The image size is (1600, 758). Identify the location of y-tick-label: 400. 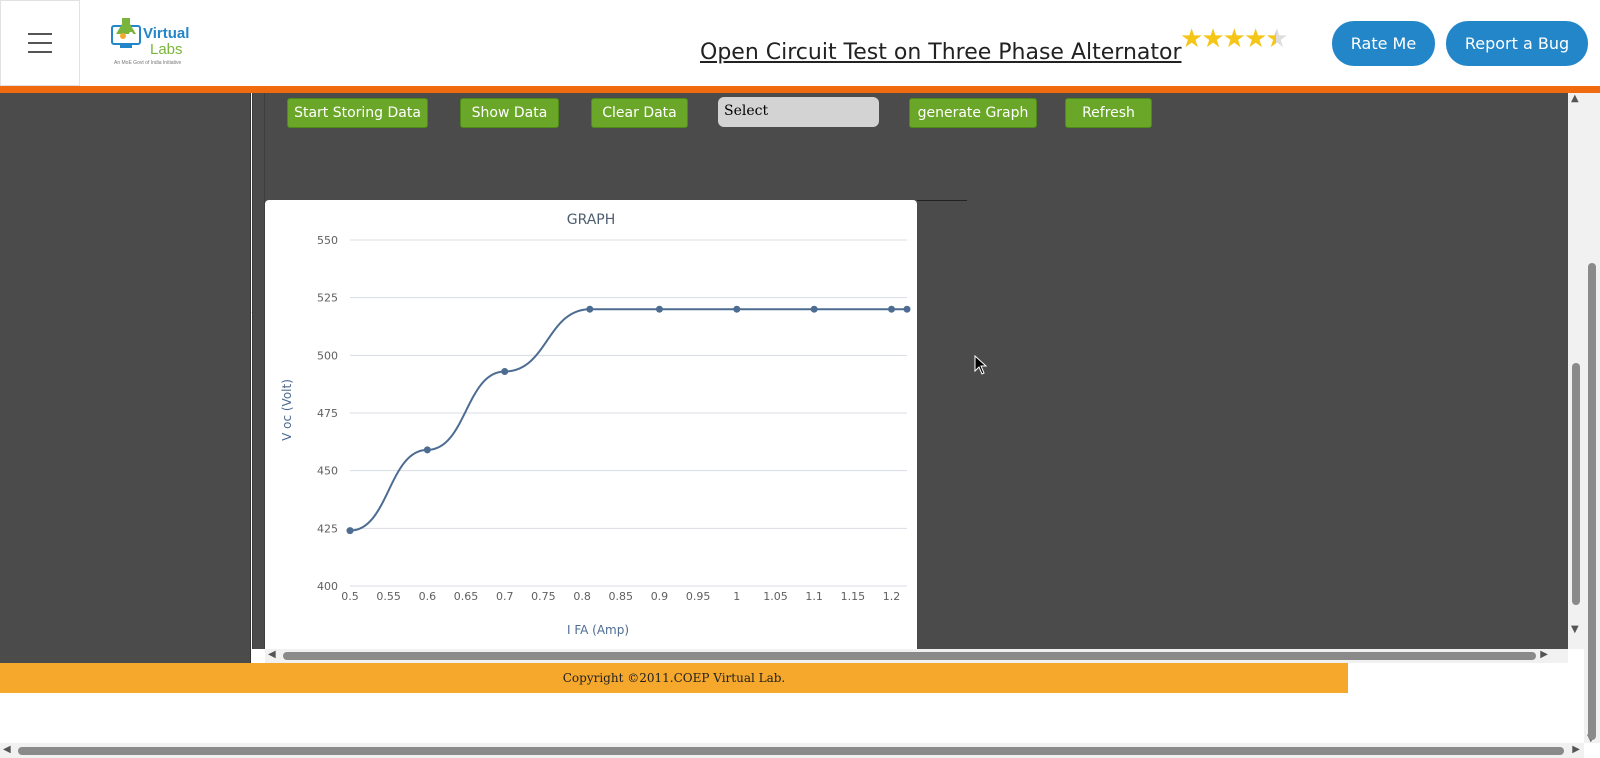
(327, 586).